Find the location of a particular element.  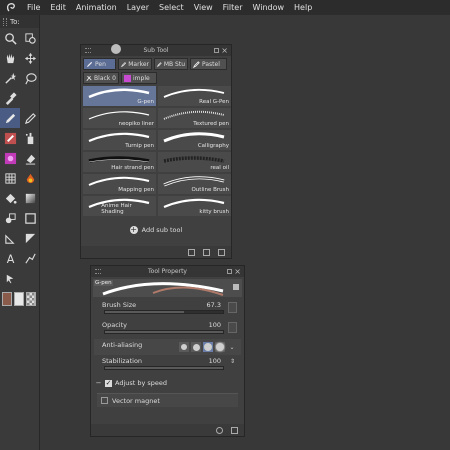

ruler-tool is located at coordinates (10, 238).